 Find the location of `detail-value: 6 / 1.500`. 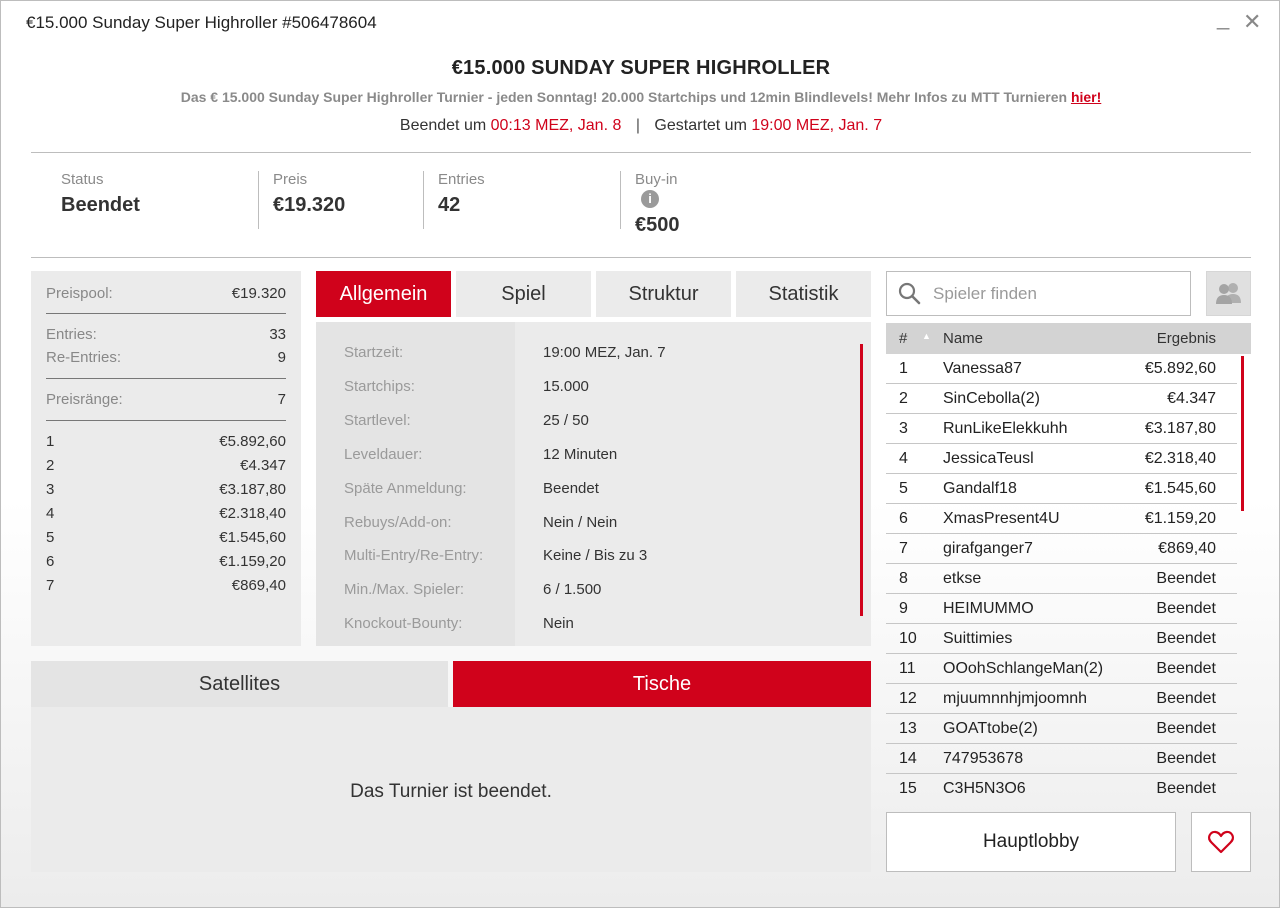

detail-value: 6 / 1.500 is located at coordinates (572, 589).